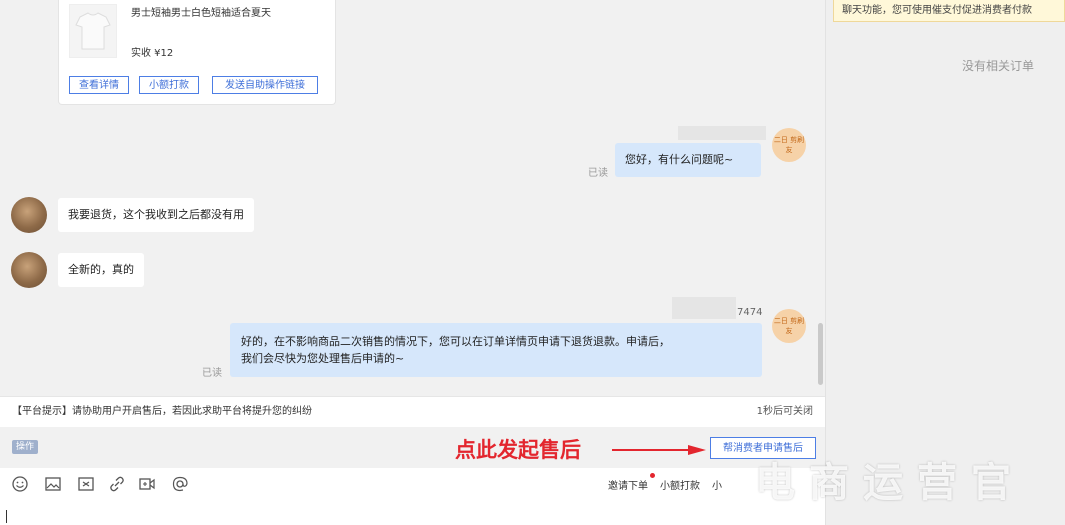 Image resolution: width=1065 pixels, height=525 pixels. Describe the element at coordinates (156, 215) in the screenshot. I see `message-bubble: 我要退货，这个我收到之后都没有用` at that location.